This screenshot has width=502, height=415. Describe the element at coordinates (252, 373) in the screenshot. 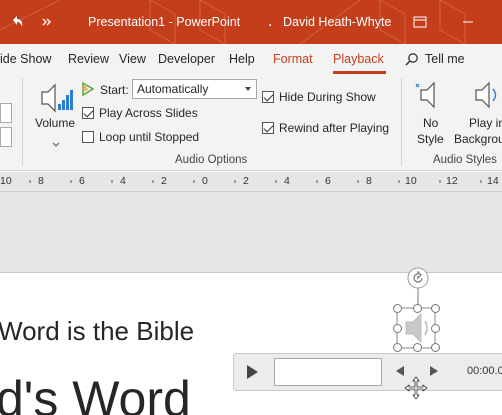

I see `play-icon` at that location.